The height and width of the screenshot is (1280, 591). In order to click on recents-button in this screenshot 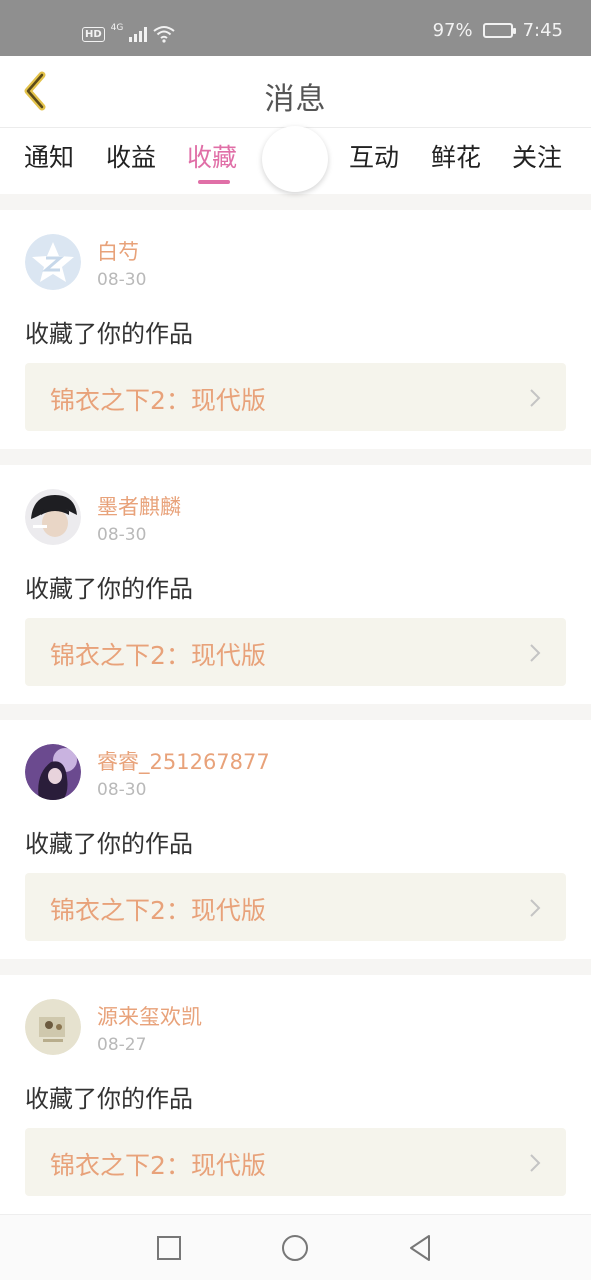, I will do `click(169, 1248)`.